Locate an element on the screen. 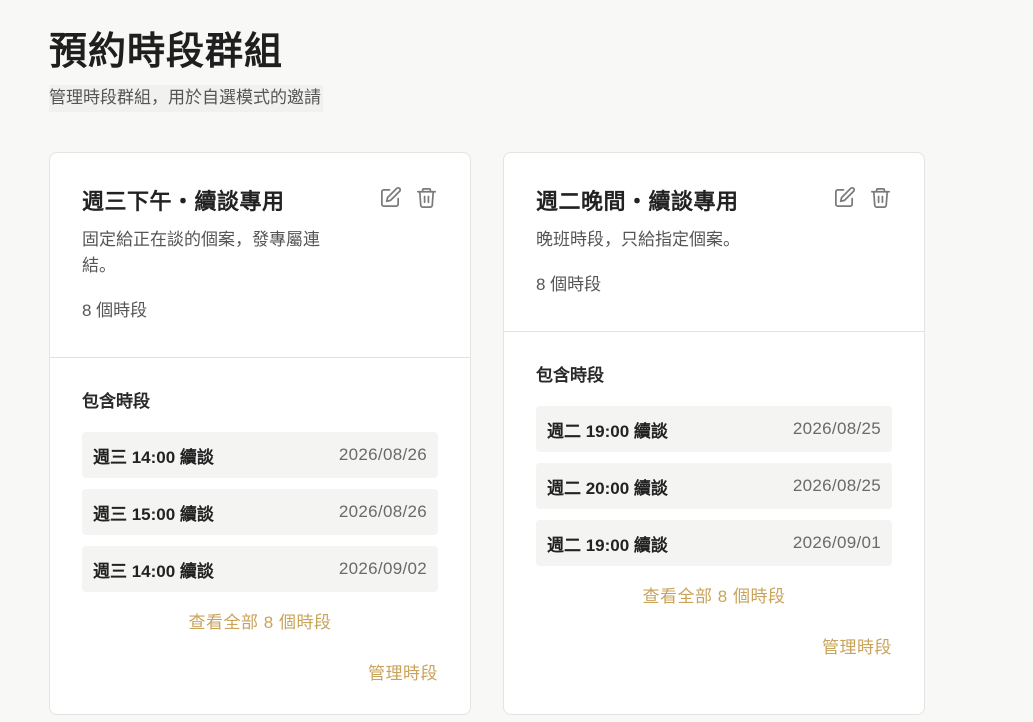  slot-row: 週三 14:00 續談 2026/08/26 is located at coordinates (260, 455).